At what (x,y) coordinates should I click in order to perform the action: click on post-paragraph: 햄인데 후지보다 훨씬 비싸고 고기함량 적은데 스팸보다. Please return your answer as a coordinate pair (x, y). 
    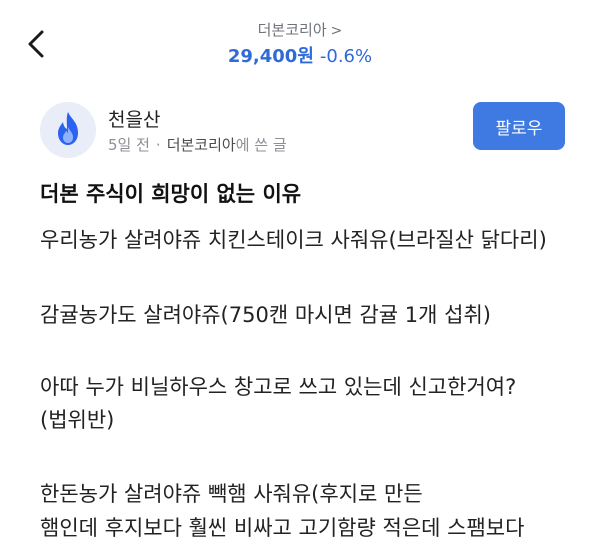
    Looking at the image, I should click on (282, 528).